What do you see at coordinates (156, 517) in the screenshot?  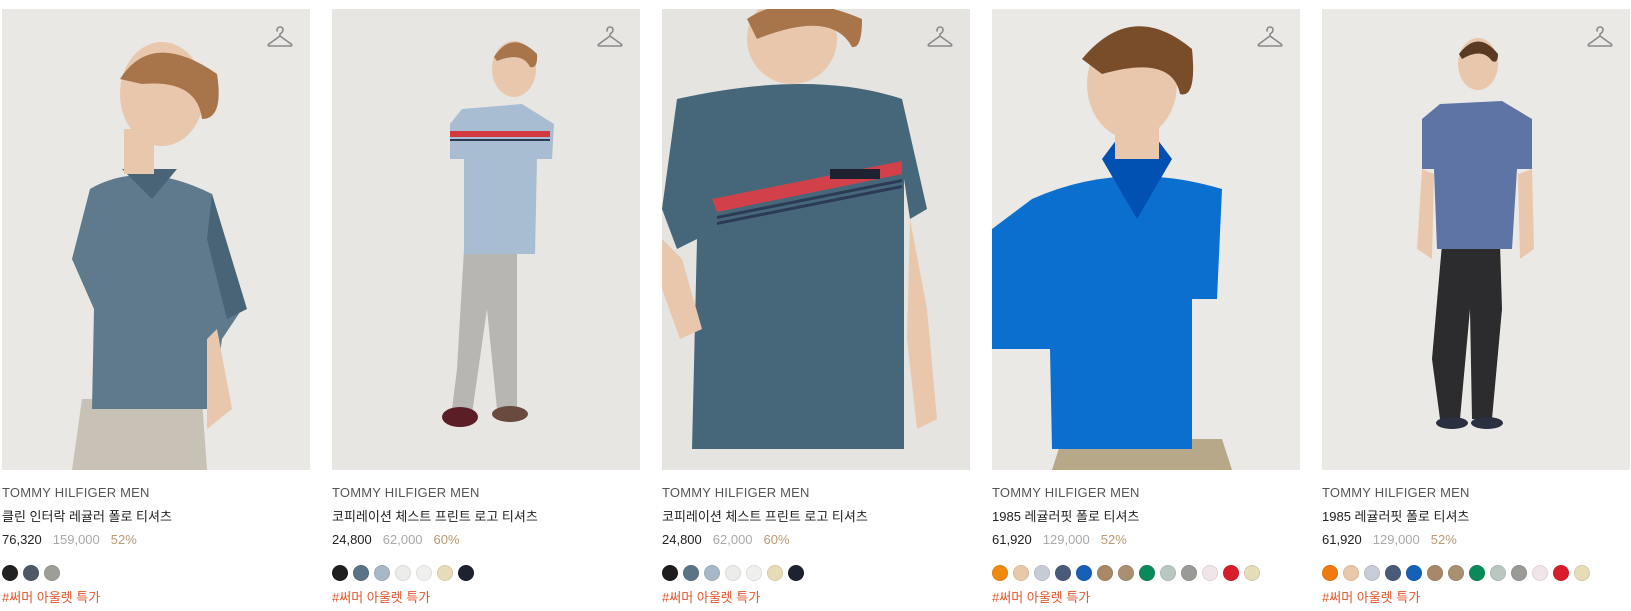 I see `product-name: 클린 인터락 레귤러 폴로 티셔츠` at bounding box center [156, 517].